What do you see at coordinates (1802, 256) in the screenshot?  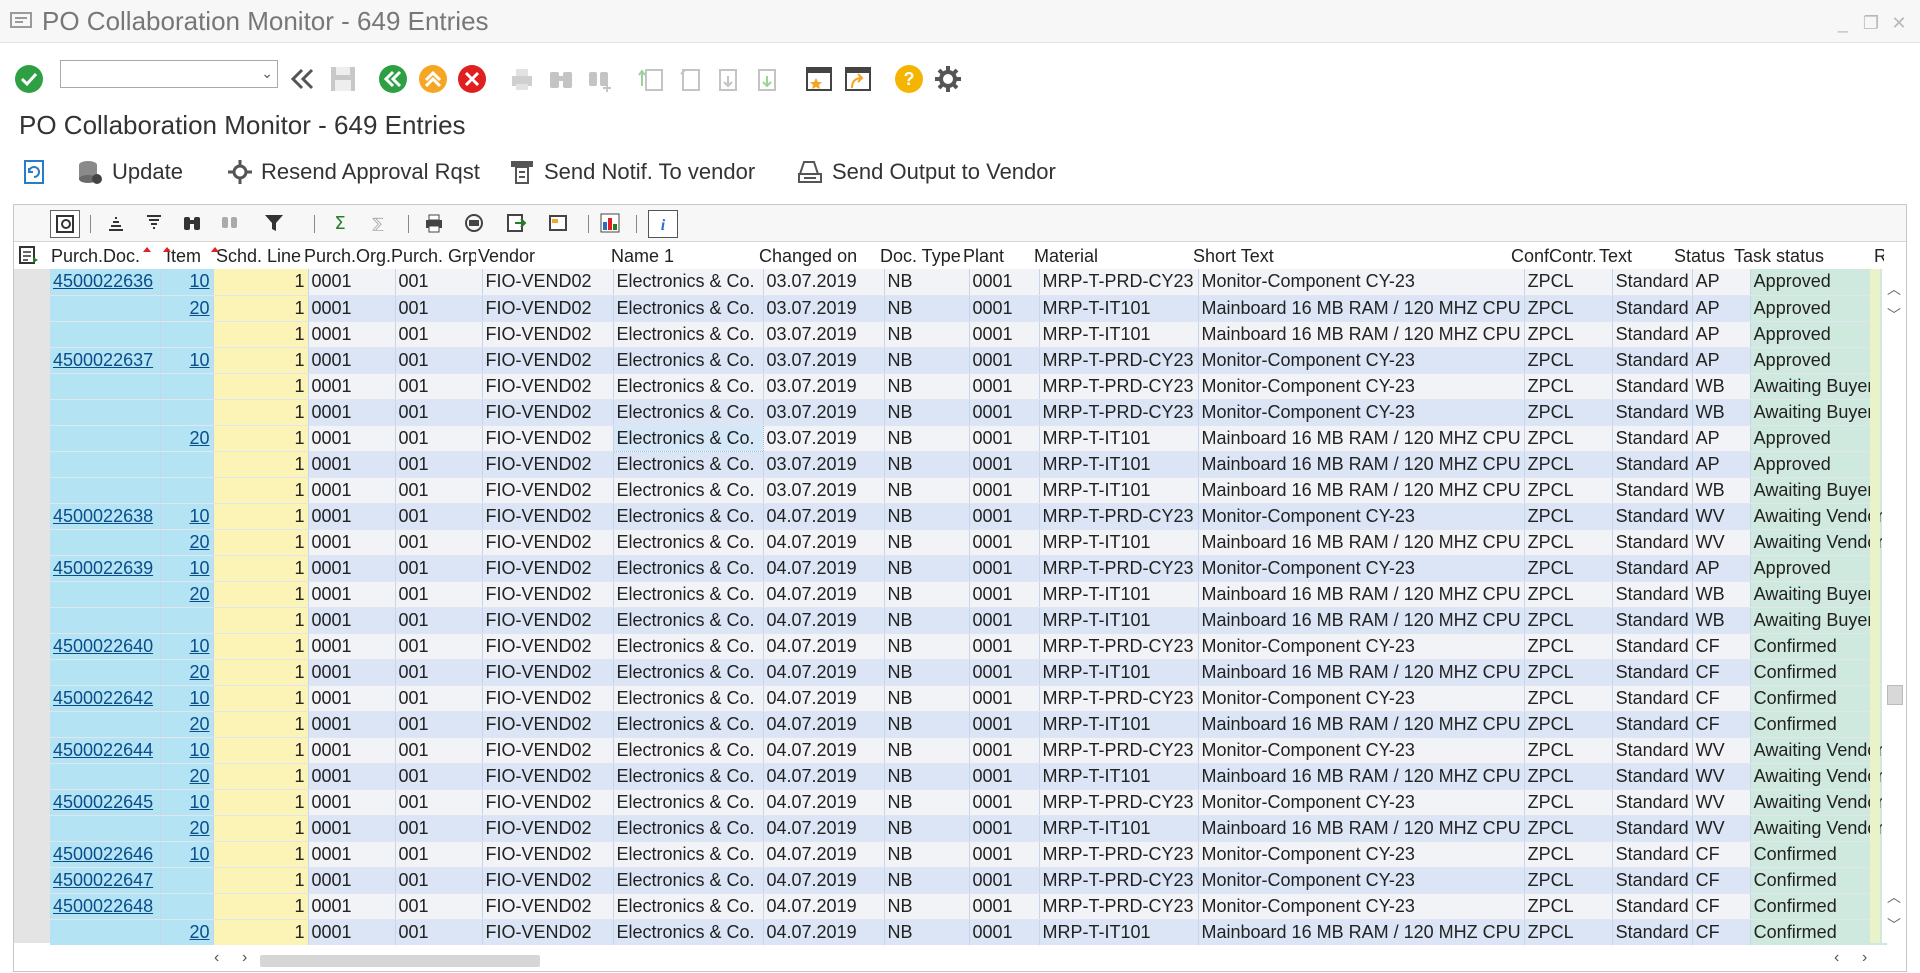 I see `col-header-task-status: Task status` at bounding box center [1802, 256].